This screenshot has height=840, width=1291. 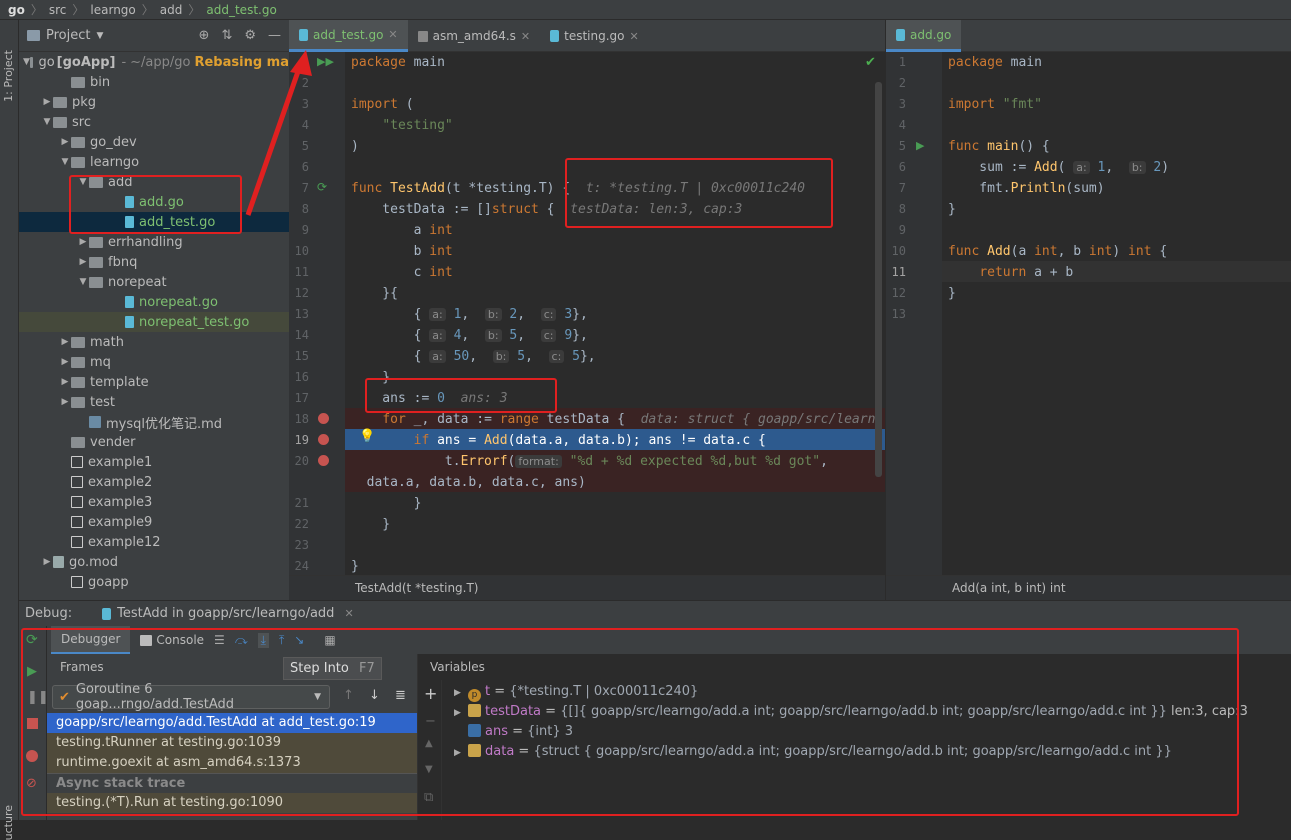 What do you see at coordinates (112, 10) in the screenshot?
I see `breadcrumb-learngo: learngo` at bounding box center [112, 10].